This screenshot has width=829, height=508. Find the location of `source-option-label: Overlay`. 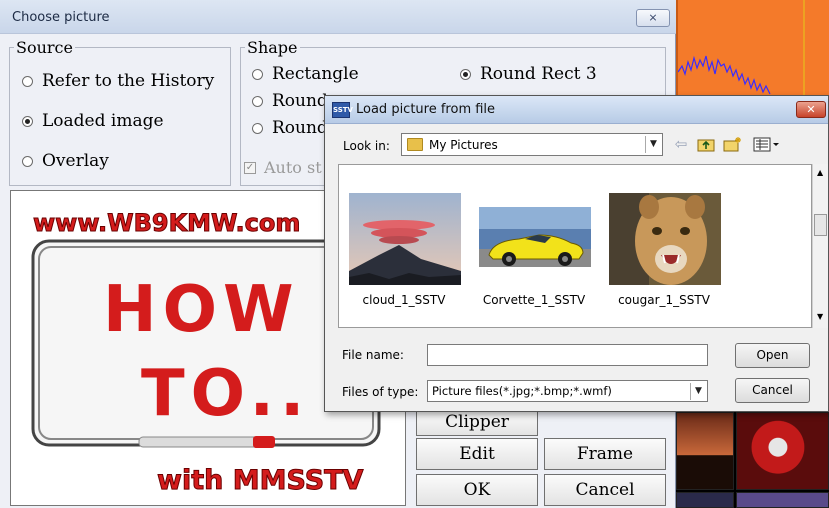

source-option-label: Overlay is located at coordinates (75, 161).